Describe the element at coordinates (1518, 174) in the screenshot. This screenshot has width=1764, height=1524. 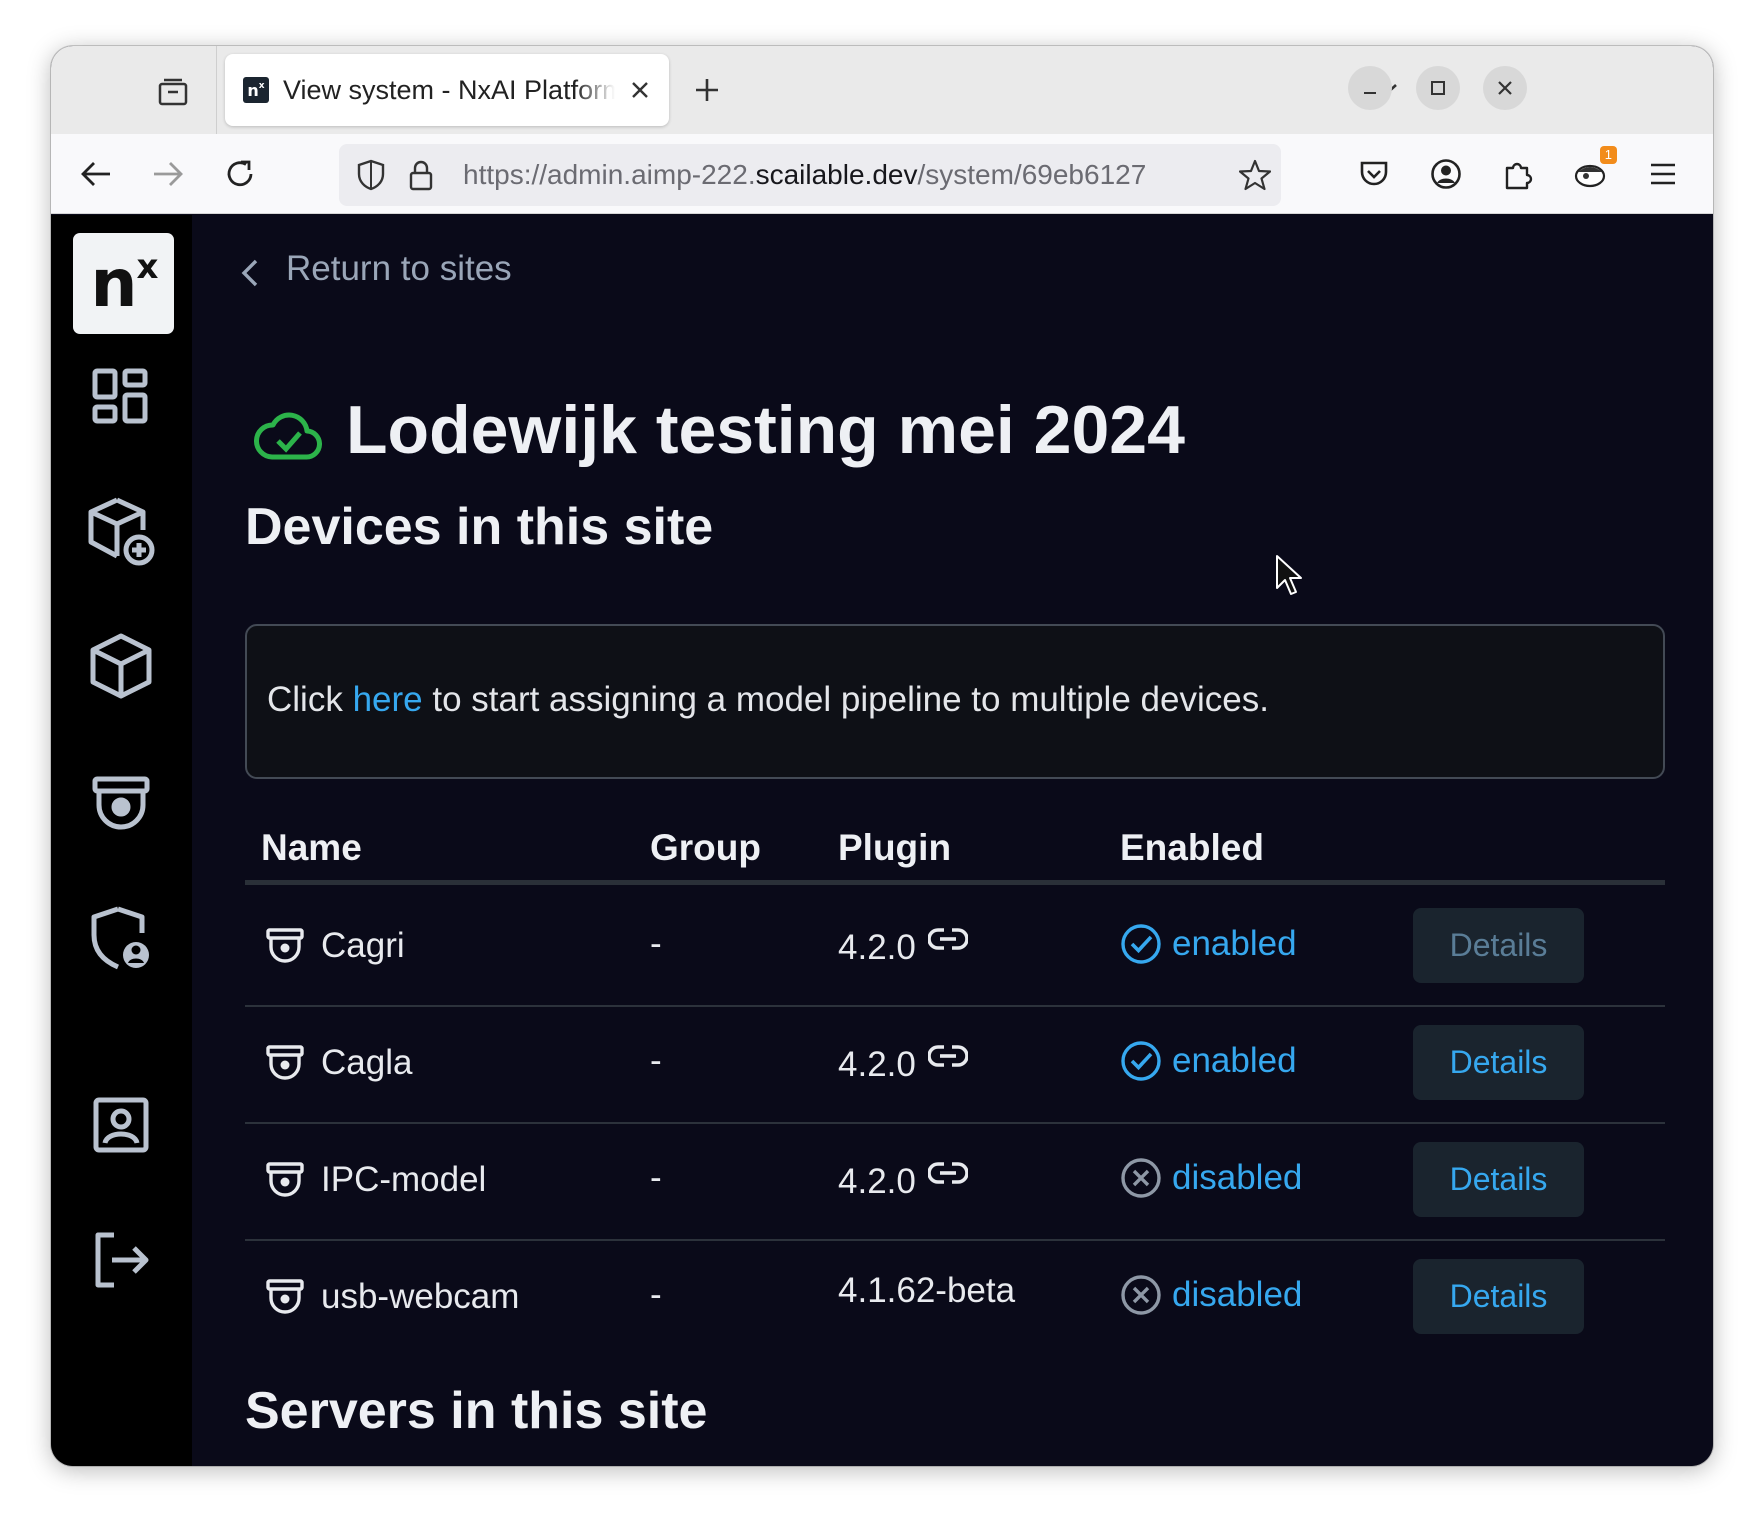
I see `extensions-puzzle-icon` at that location.